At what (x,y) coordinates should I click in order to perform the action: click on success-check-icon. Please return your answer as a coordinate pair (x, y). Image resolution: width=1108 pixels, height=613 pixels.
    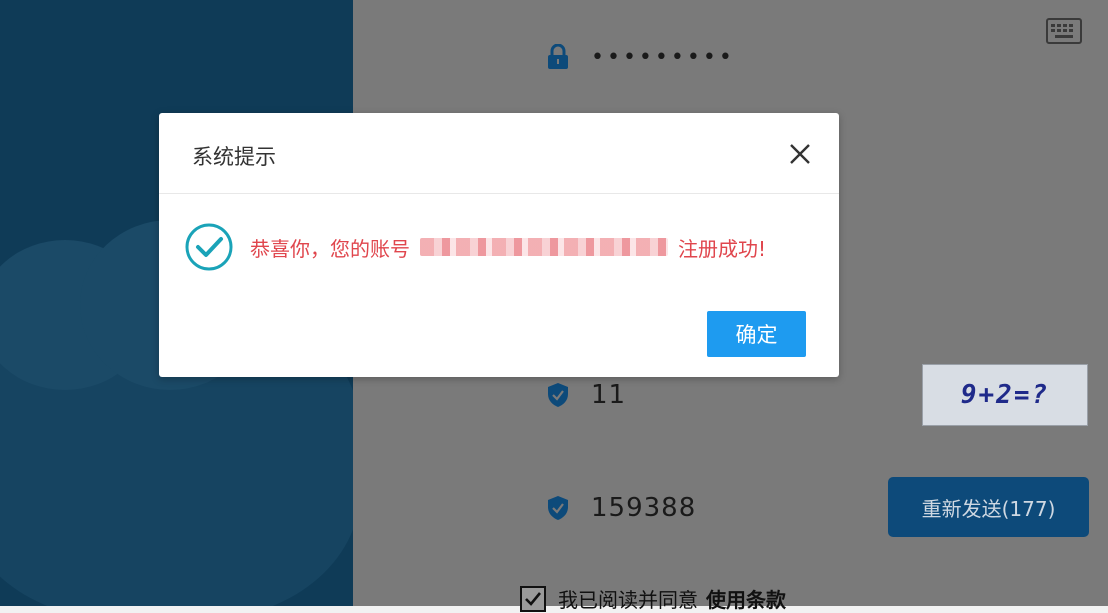
    Looking at the image, I should click on (209, 247).